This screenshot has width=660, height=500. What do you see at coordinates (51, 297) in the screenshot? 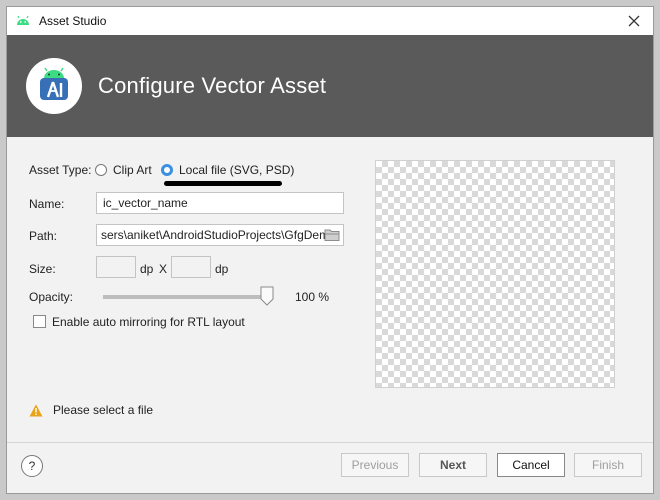
I see `opacity-label: Opacity:` at bounding box center [51, 297].